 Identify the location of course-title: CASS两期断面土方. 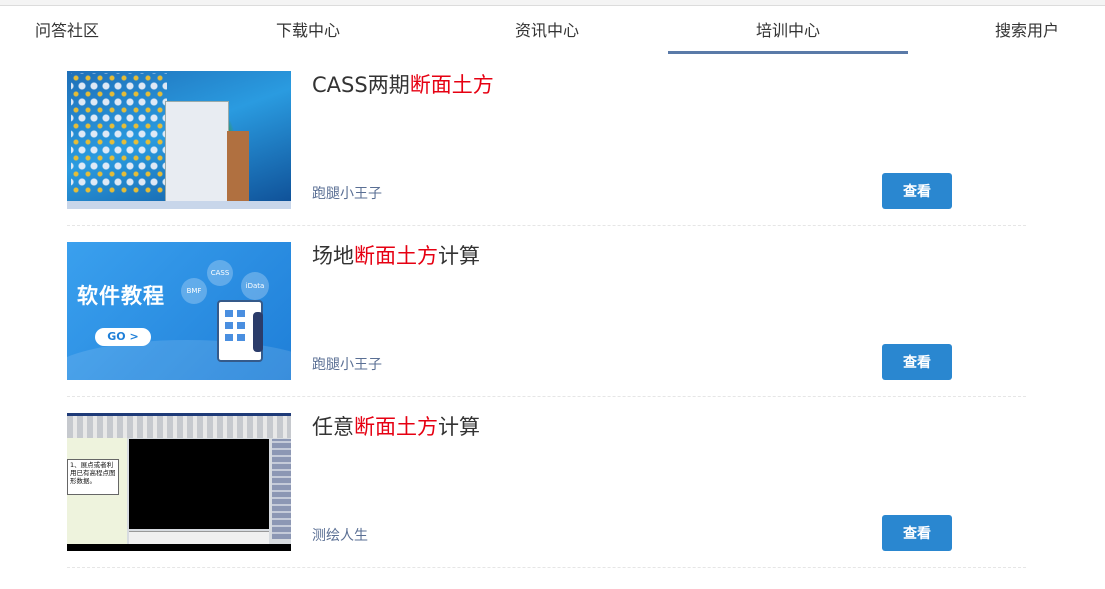
(403, 84).